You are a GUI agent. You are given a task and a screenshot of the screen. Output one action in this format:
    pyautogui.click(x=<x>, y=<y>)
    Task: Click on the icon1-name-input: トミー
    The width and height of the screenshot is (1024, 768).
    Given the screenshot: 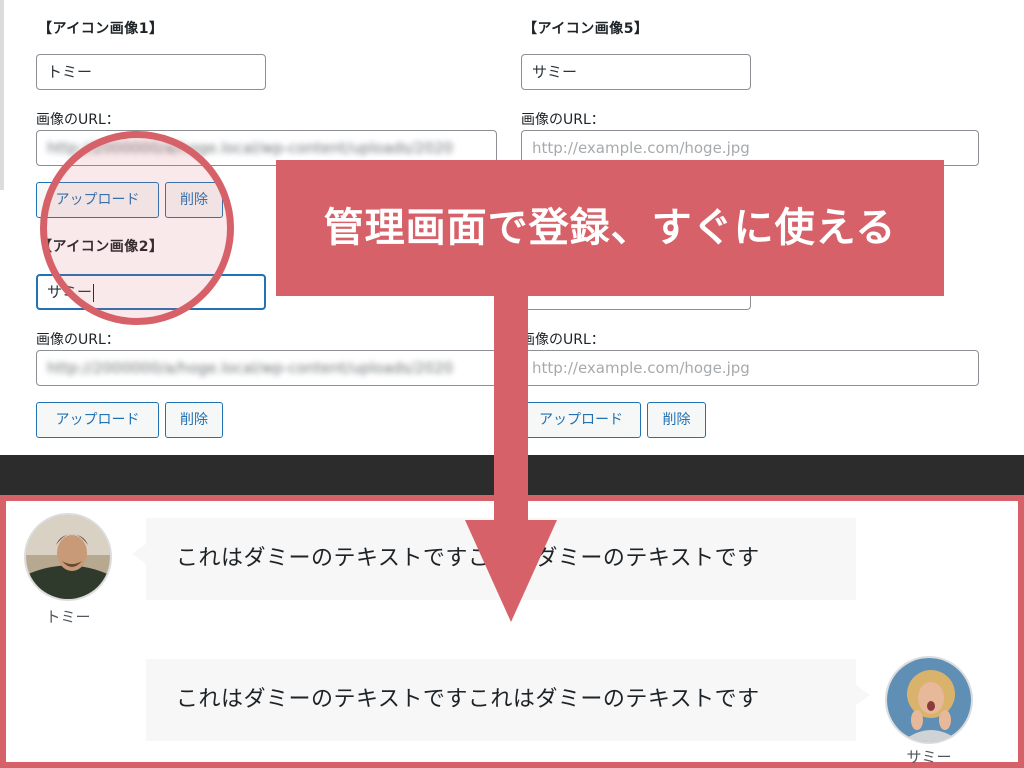 What is the action you would take?
    pyautogui.click(x=151, y=72)
    